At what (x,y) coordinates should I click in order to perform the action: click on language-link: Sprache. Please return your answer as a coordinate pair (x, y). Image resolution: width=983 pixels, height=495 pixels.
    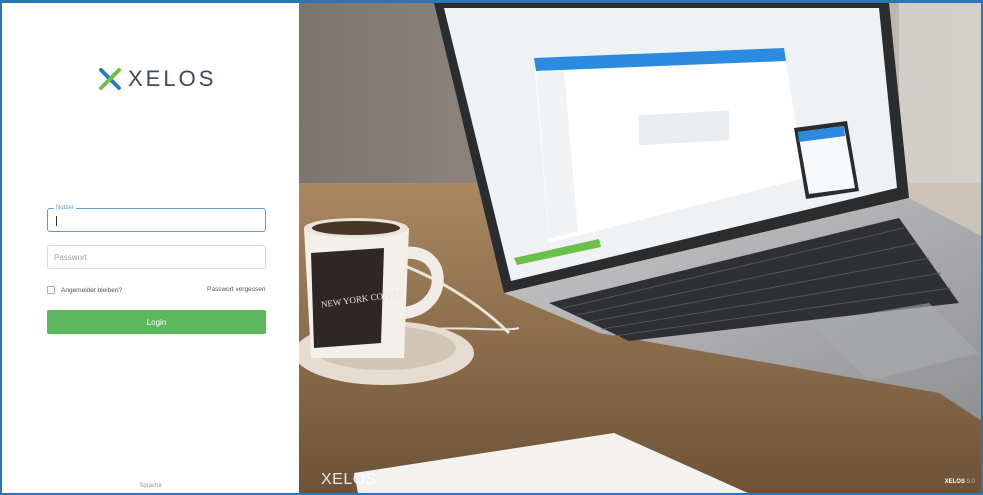
    Looking at the image, I should click on (150, 486).